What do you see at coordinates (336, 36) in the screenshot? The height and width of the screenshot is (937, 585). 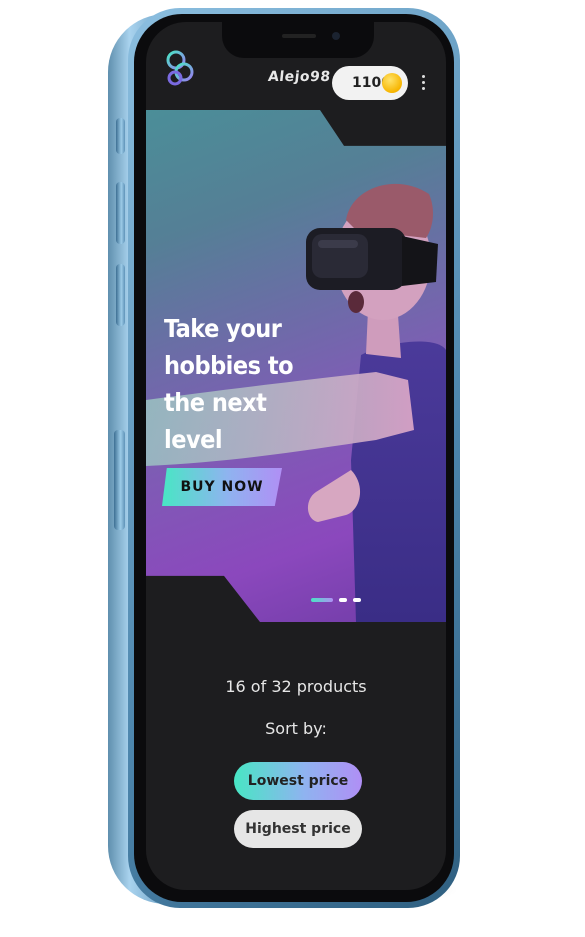 I see `front-camera` at bounding box center [336, 36].